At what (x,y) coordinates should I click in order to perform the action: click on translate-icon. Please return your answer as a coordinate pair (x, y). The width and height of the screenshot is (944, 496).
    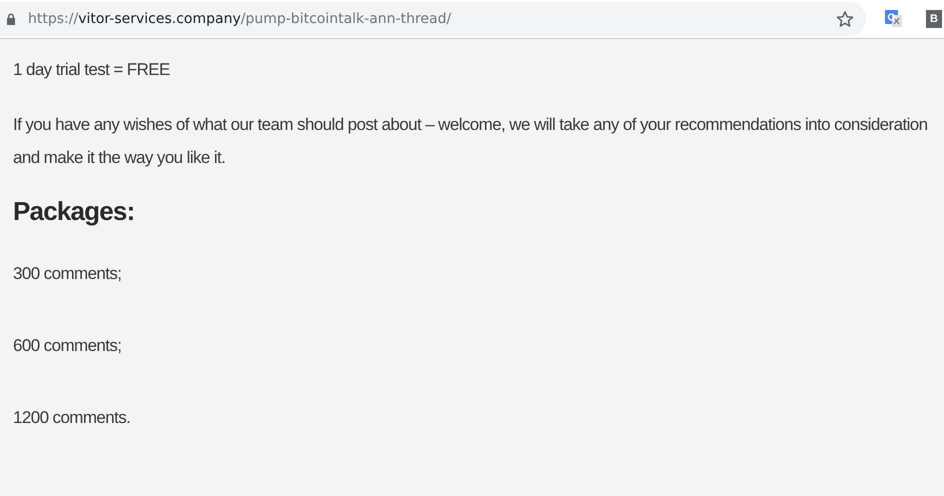
    Looking at the image, I should click on (894, 19).